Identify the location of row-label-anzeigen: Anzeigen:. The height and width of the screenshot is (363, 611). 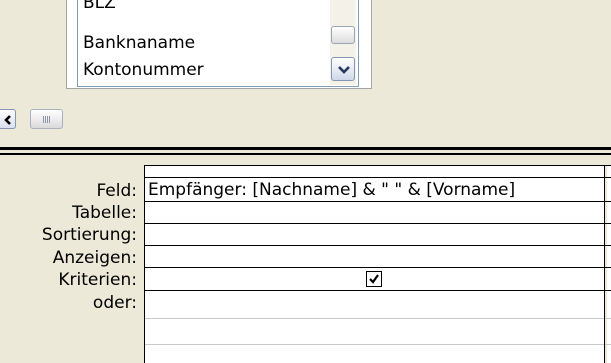
(94, 258).